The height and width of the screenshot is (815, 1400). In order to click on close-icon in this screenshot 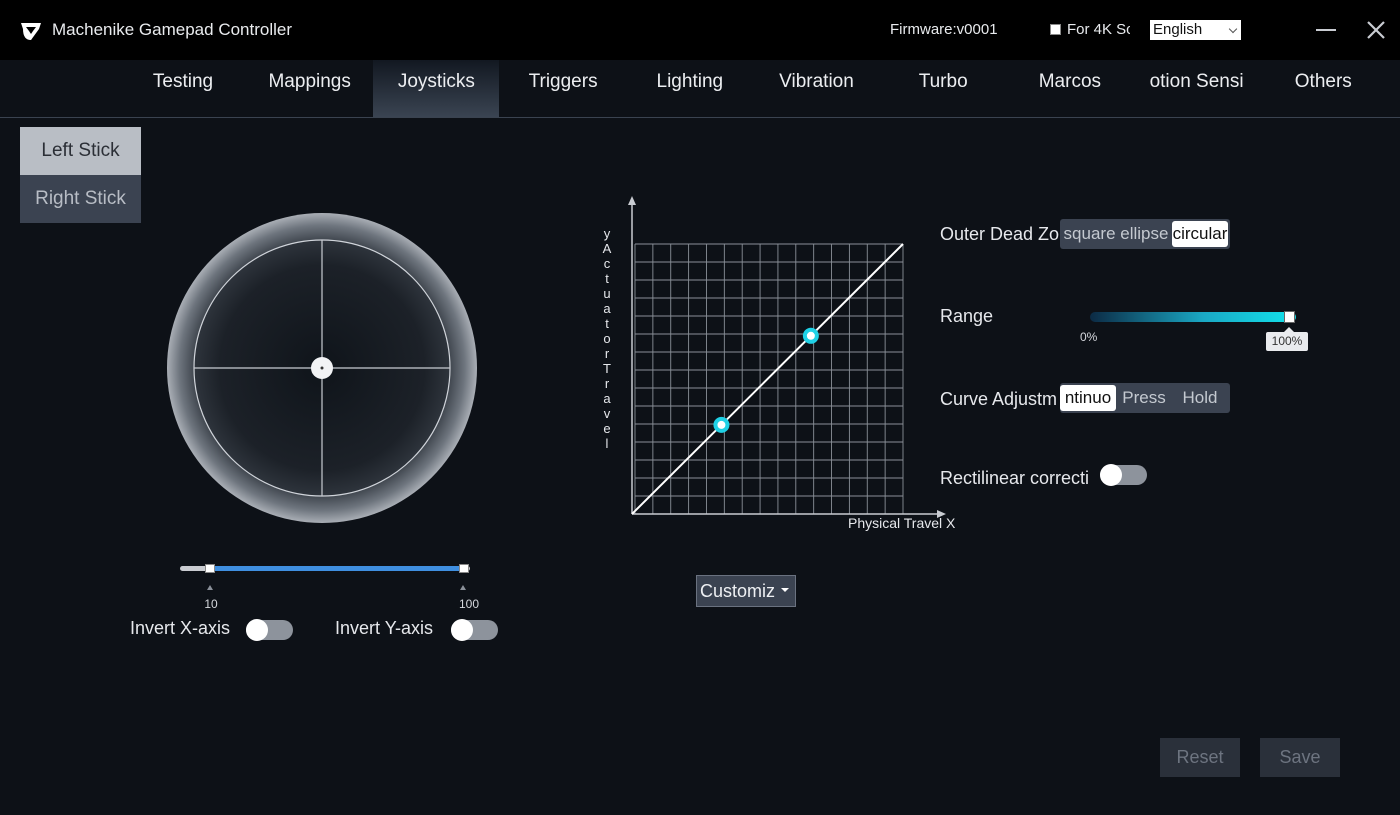, I will do `click(1376, 30)`.